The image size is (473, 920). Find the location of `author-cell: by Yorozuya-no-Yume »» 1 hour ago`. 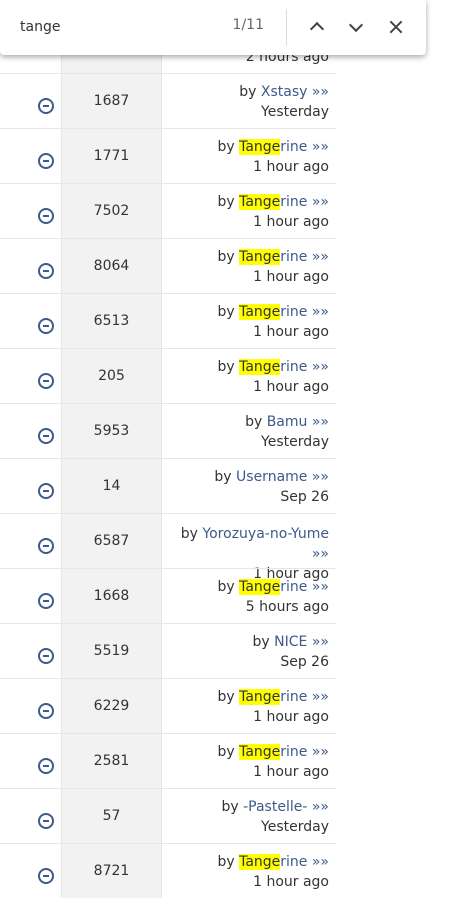

author-cell: by Yorozuya-no-Yume »» 1 hour ago is located at coordinates (246, 548).